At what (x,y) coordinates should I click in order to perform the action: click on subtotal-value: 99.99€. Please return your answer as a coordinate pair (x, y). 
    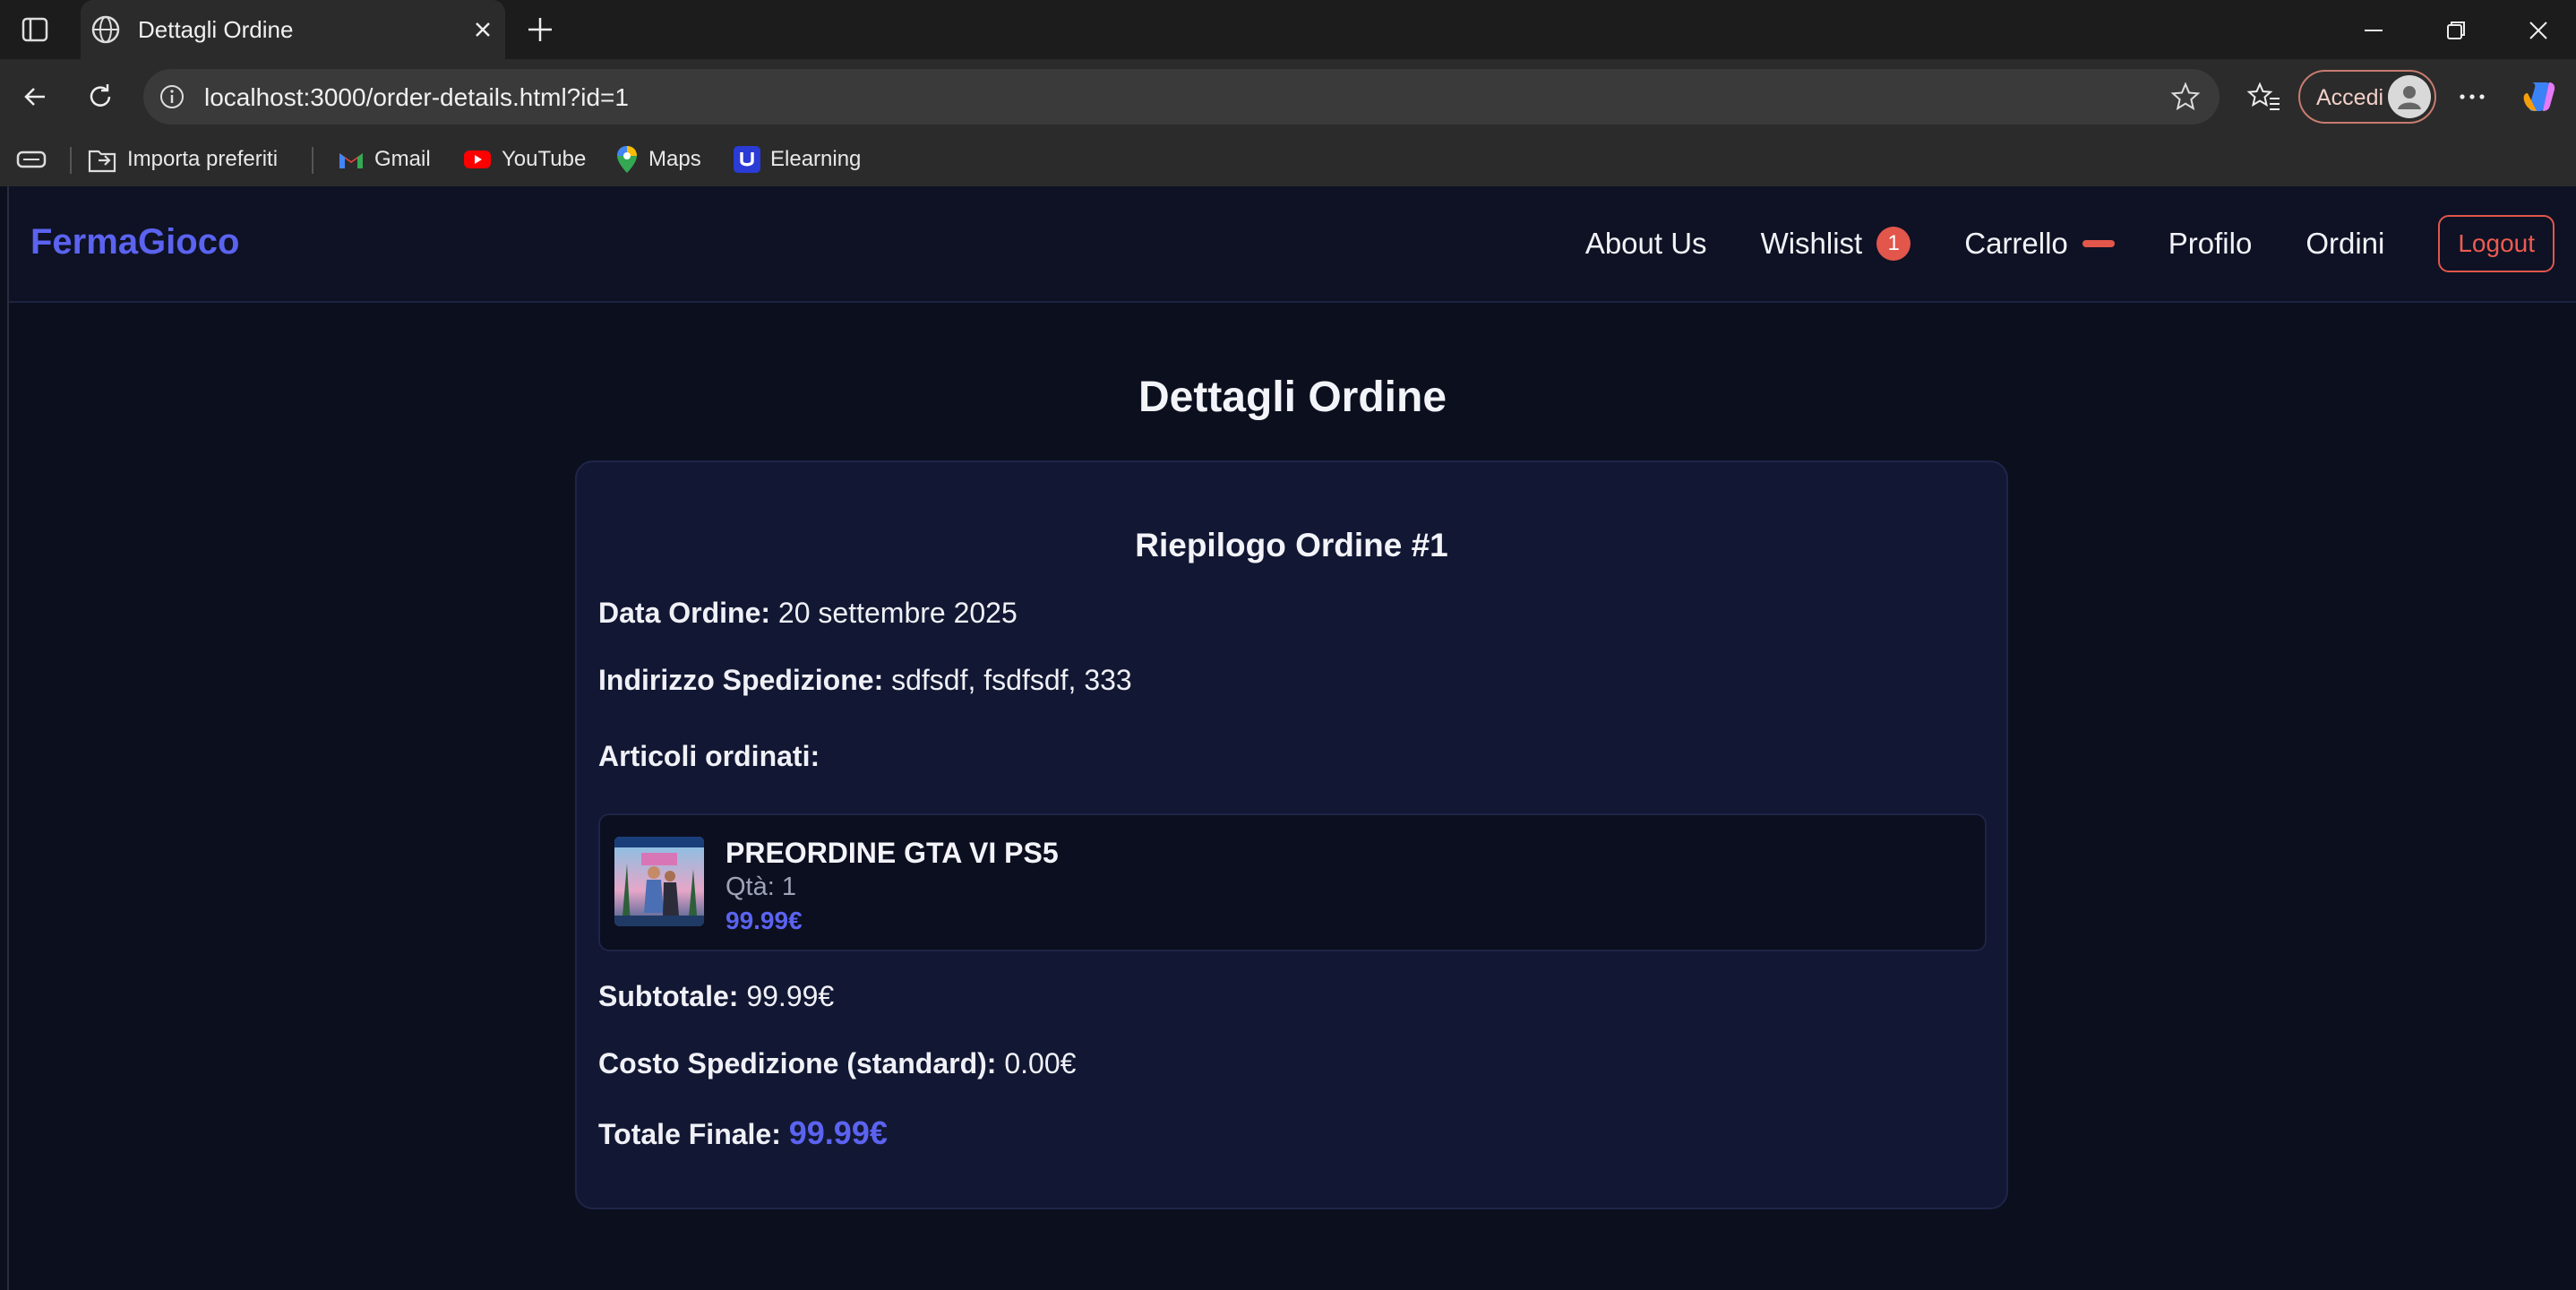
    Looking at the image, I should click on (790, 996).